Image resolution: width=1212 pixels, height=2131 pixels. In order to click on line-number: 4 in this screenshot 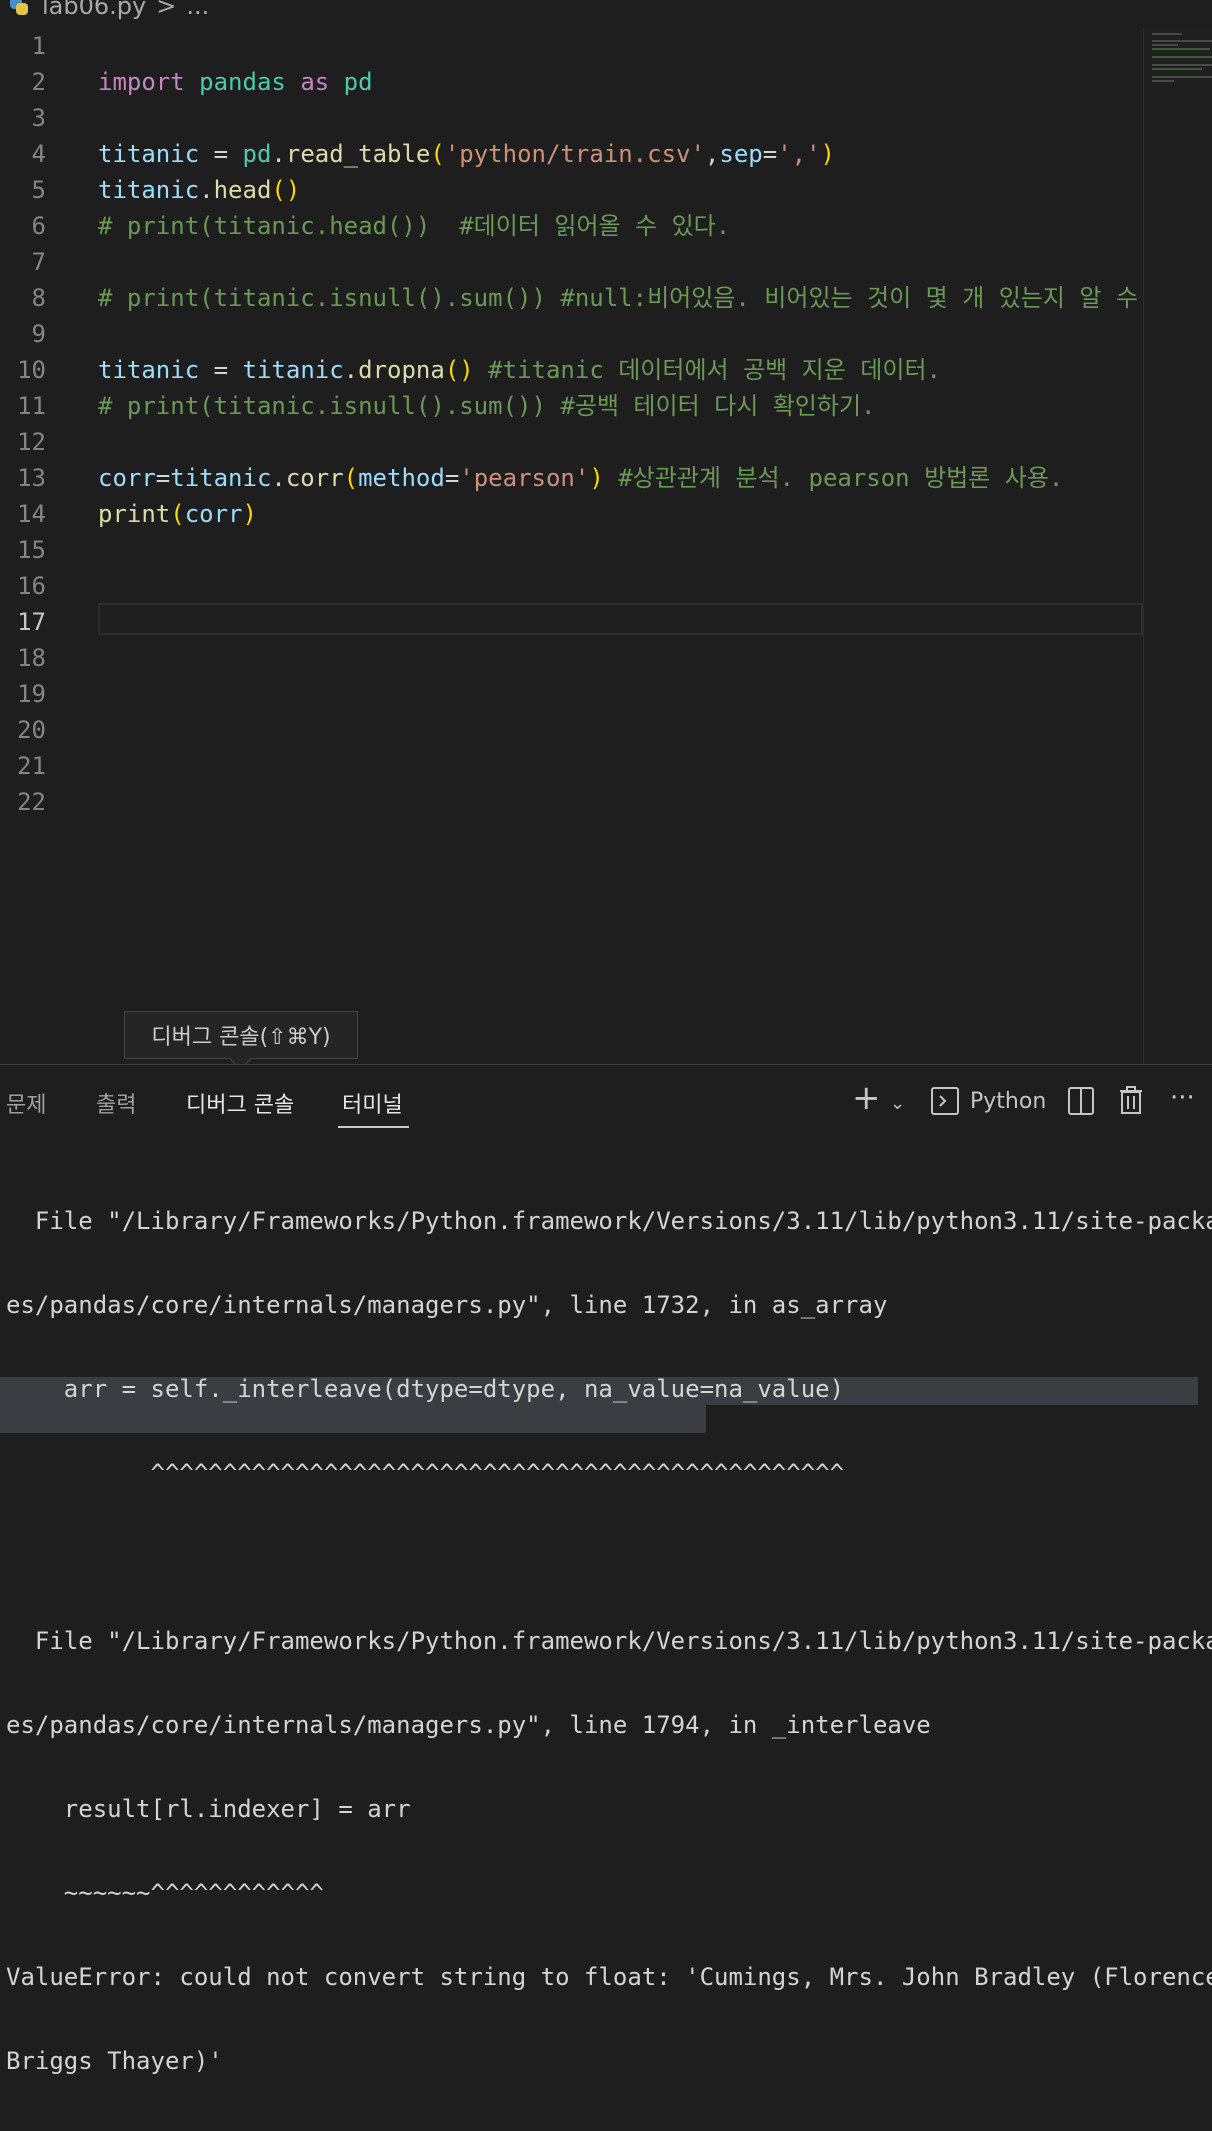, I will do `click(38, 154)`.